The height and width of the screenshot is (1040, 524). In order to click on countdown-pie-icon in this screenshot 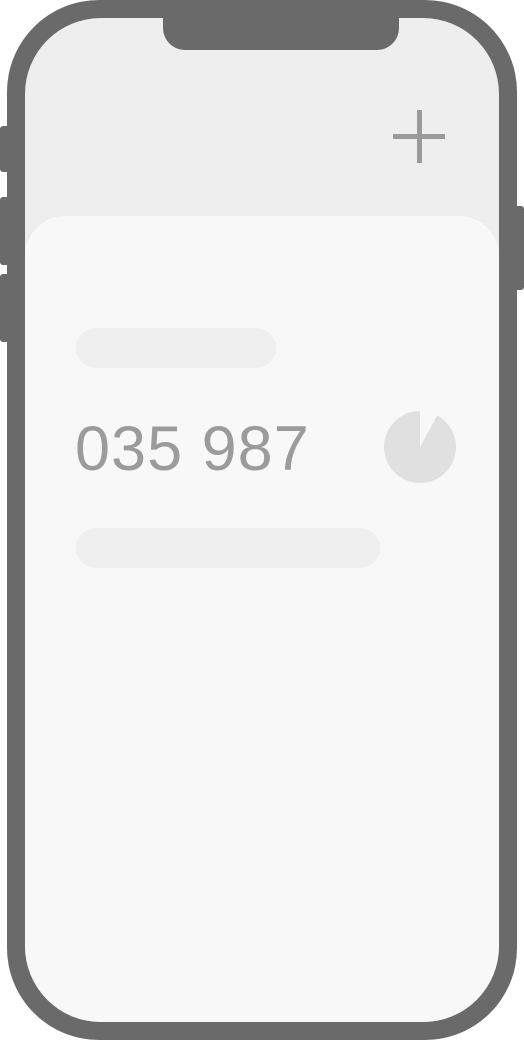, I will do `click(420, 447)`.